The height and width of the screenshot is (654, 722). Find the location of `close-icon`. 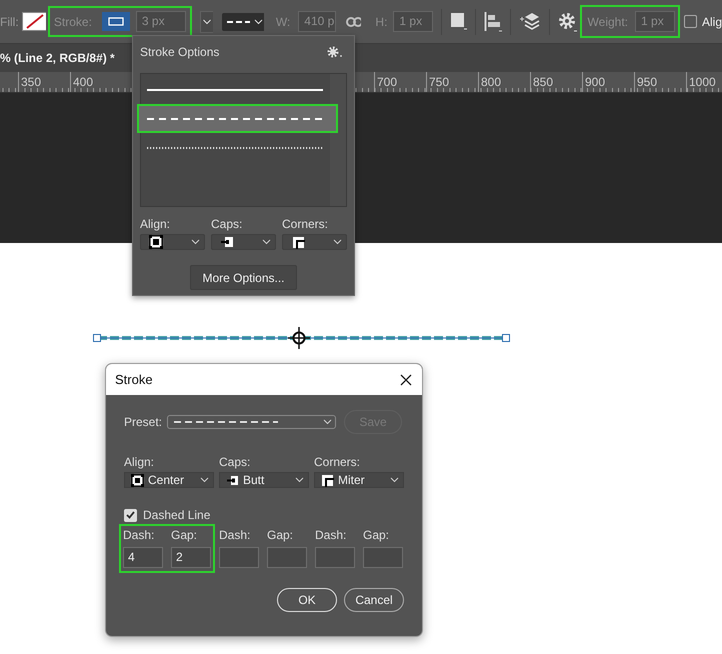

close-icon is located at coordinates (406, 380).